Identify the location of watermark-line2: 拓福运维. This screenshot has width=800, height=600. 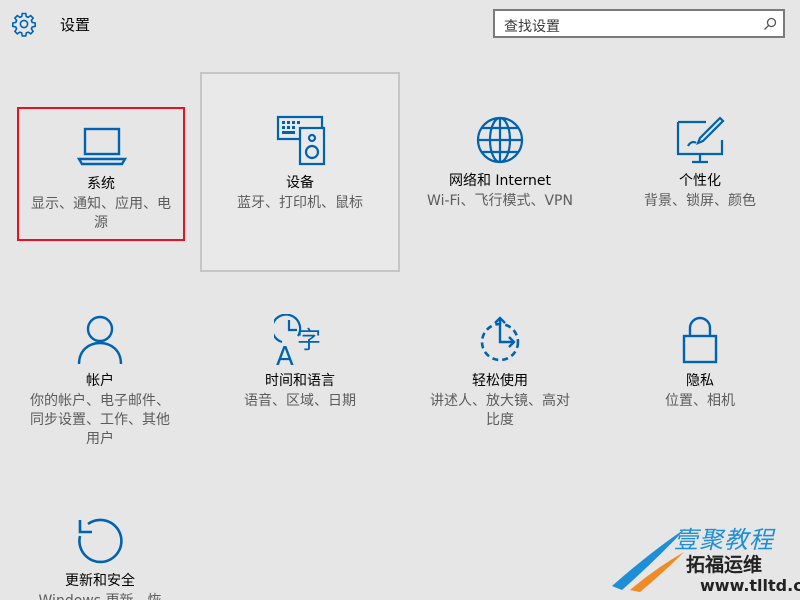
(724, 565).